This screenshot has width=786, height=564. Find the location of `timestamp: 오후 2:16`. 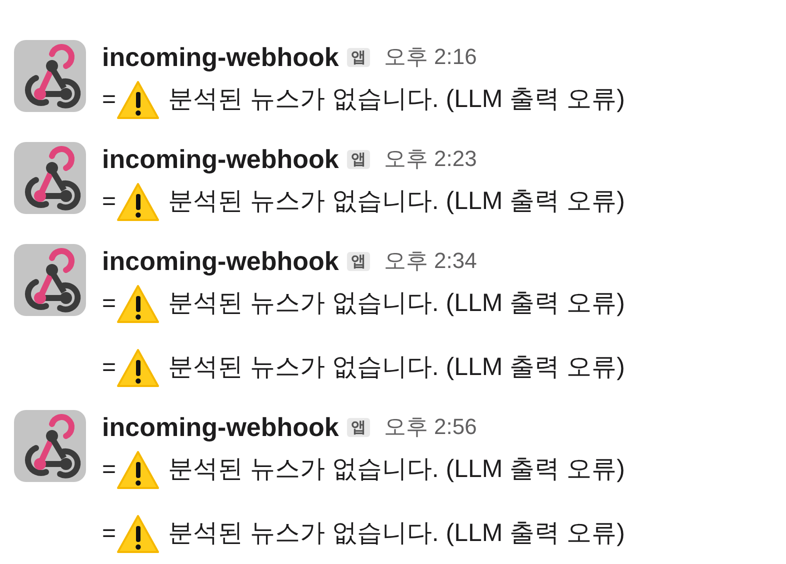

timestamp: 오후 2:16 is located at coordinates (430, 57).